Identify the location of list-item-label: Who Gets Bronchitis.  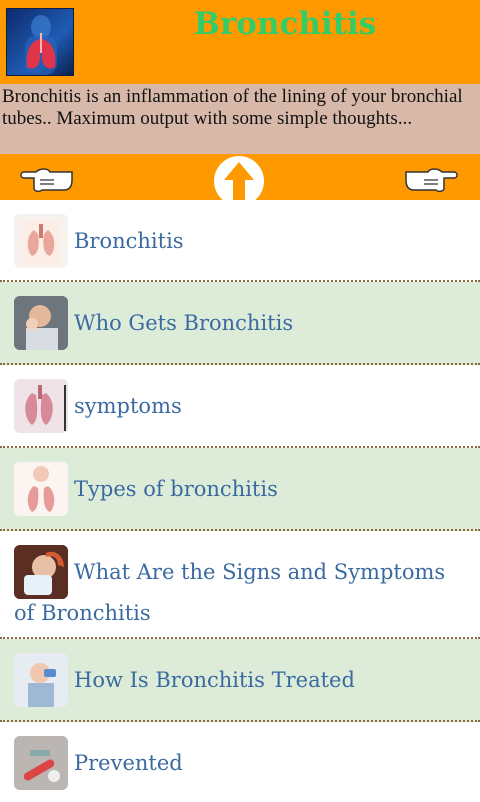
(184, 323).